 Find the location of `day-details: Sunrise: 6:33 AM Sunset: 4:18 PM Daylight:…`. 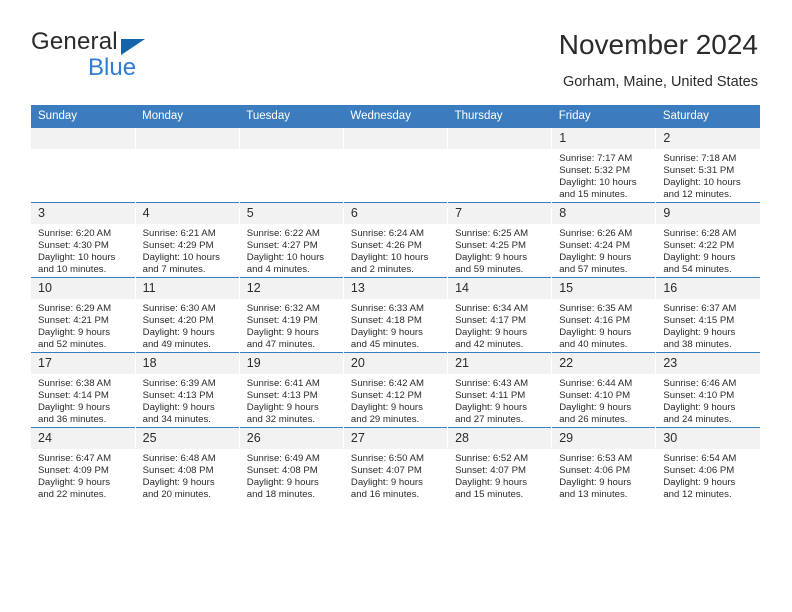

day-details: Sunrise: 6:33 AM Sunset: 4:18 PM Daylight:… is located at coordinates (395, 325).